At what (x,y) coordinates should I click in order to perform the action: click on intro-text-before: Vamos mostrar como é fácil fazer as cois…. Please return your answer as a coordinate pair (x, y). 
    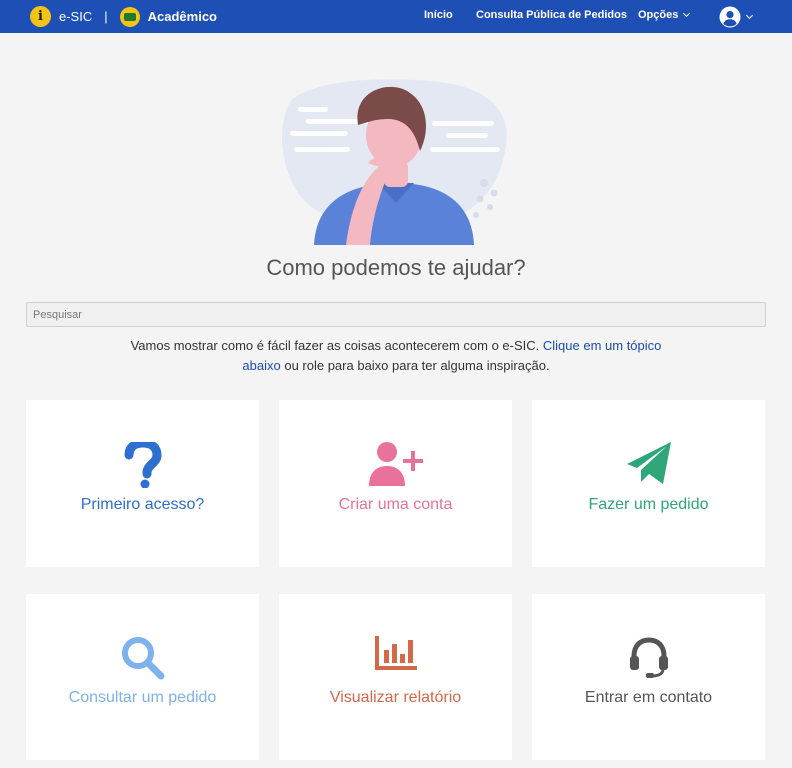
    Looking at the image, I should click on (336, 345).